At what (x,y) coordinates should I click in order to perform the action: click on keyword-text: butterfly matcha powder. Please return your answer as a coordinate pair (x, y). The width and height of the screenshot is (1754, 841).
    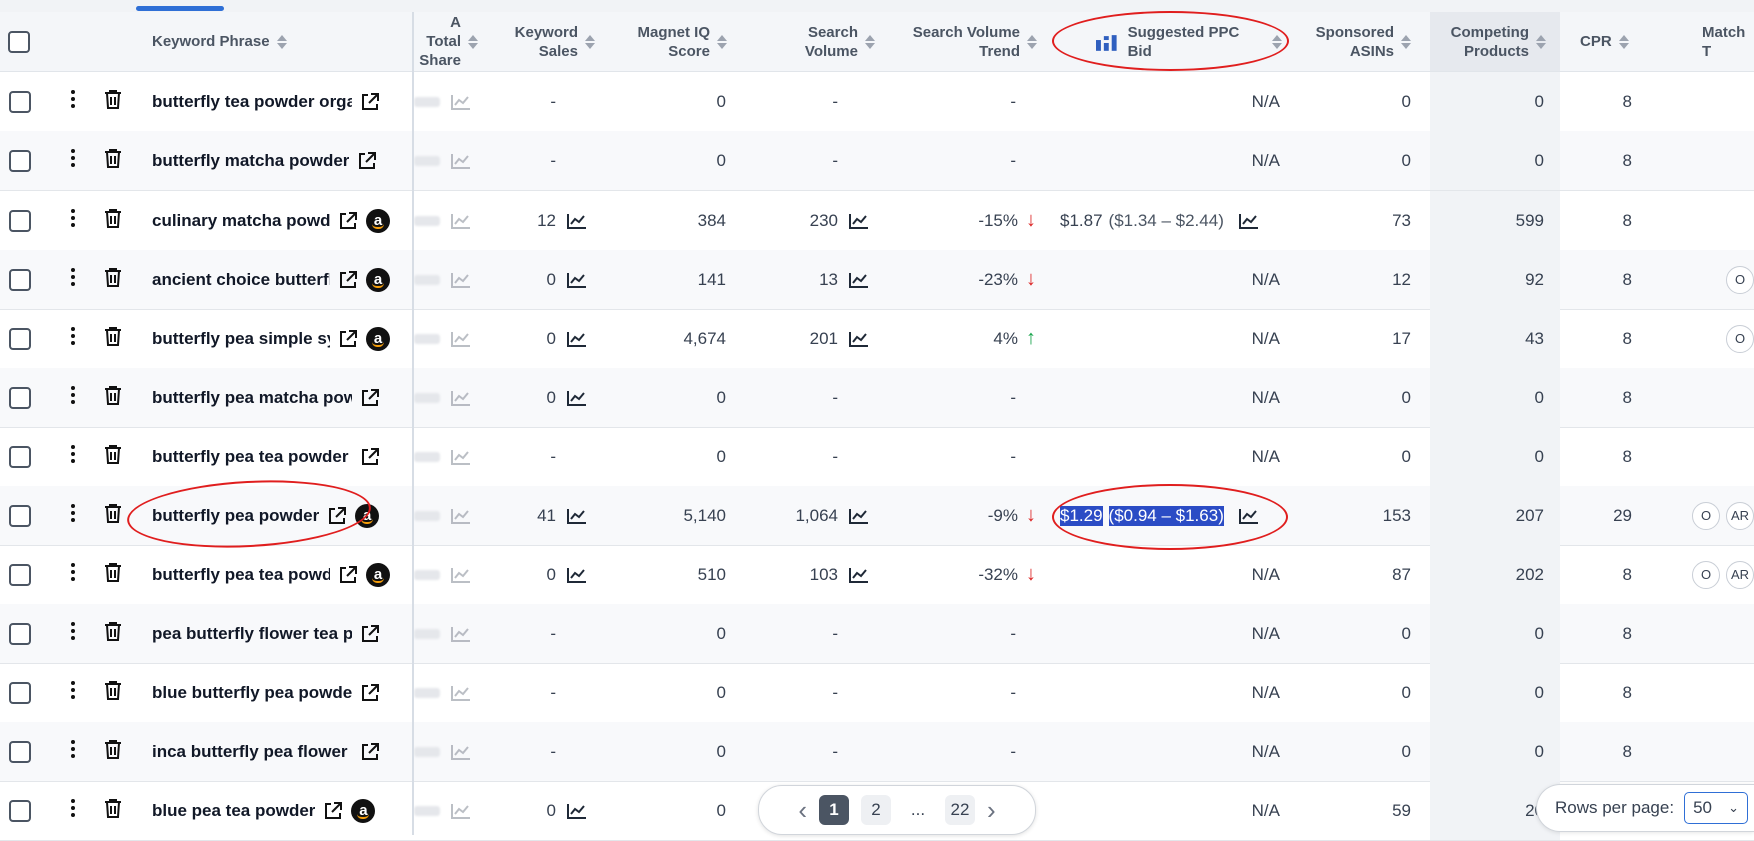
    Looking at the image, I should click on (250, 161).